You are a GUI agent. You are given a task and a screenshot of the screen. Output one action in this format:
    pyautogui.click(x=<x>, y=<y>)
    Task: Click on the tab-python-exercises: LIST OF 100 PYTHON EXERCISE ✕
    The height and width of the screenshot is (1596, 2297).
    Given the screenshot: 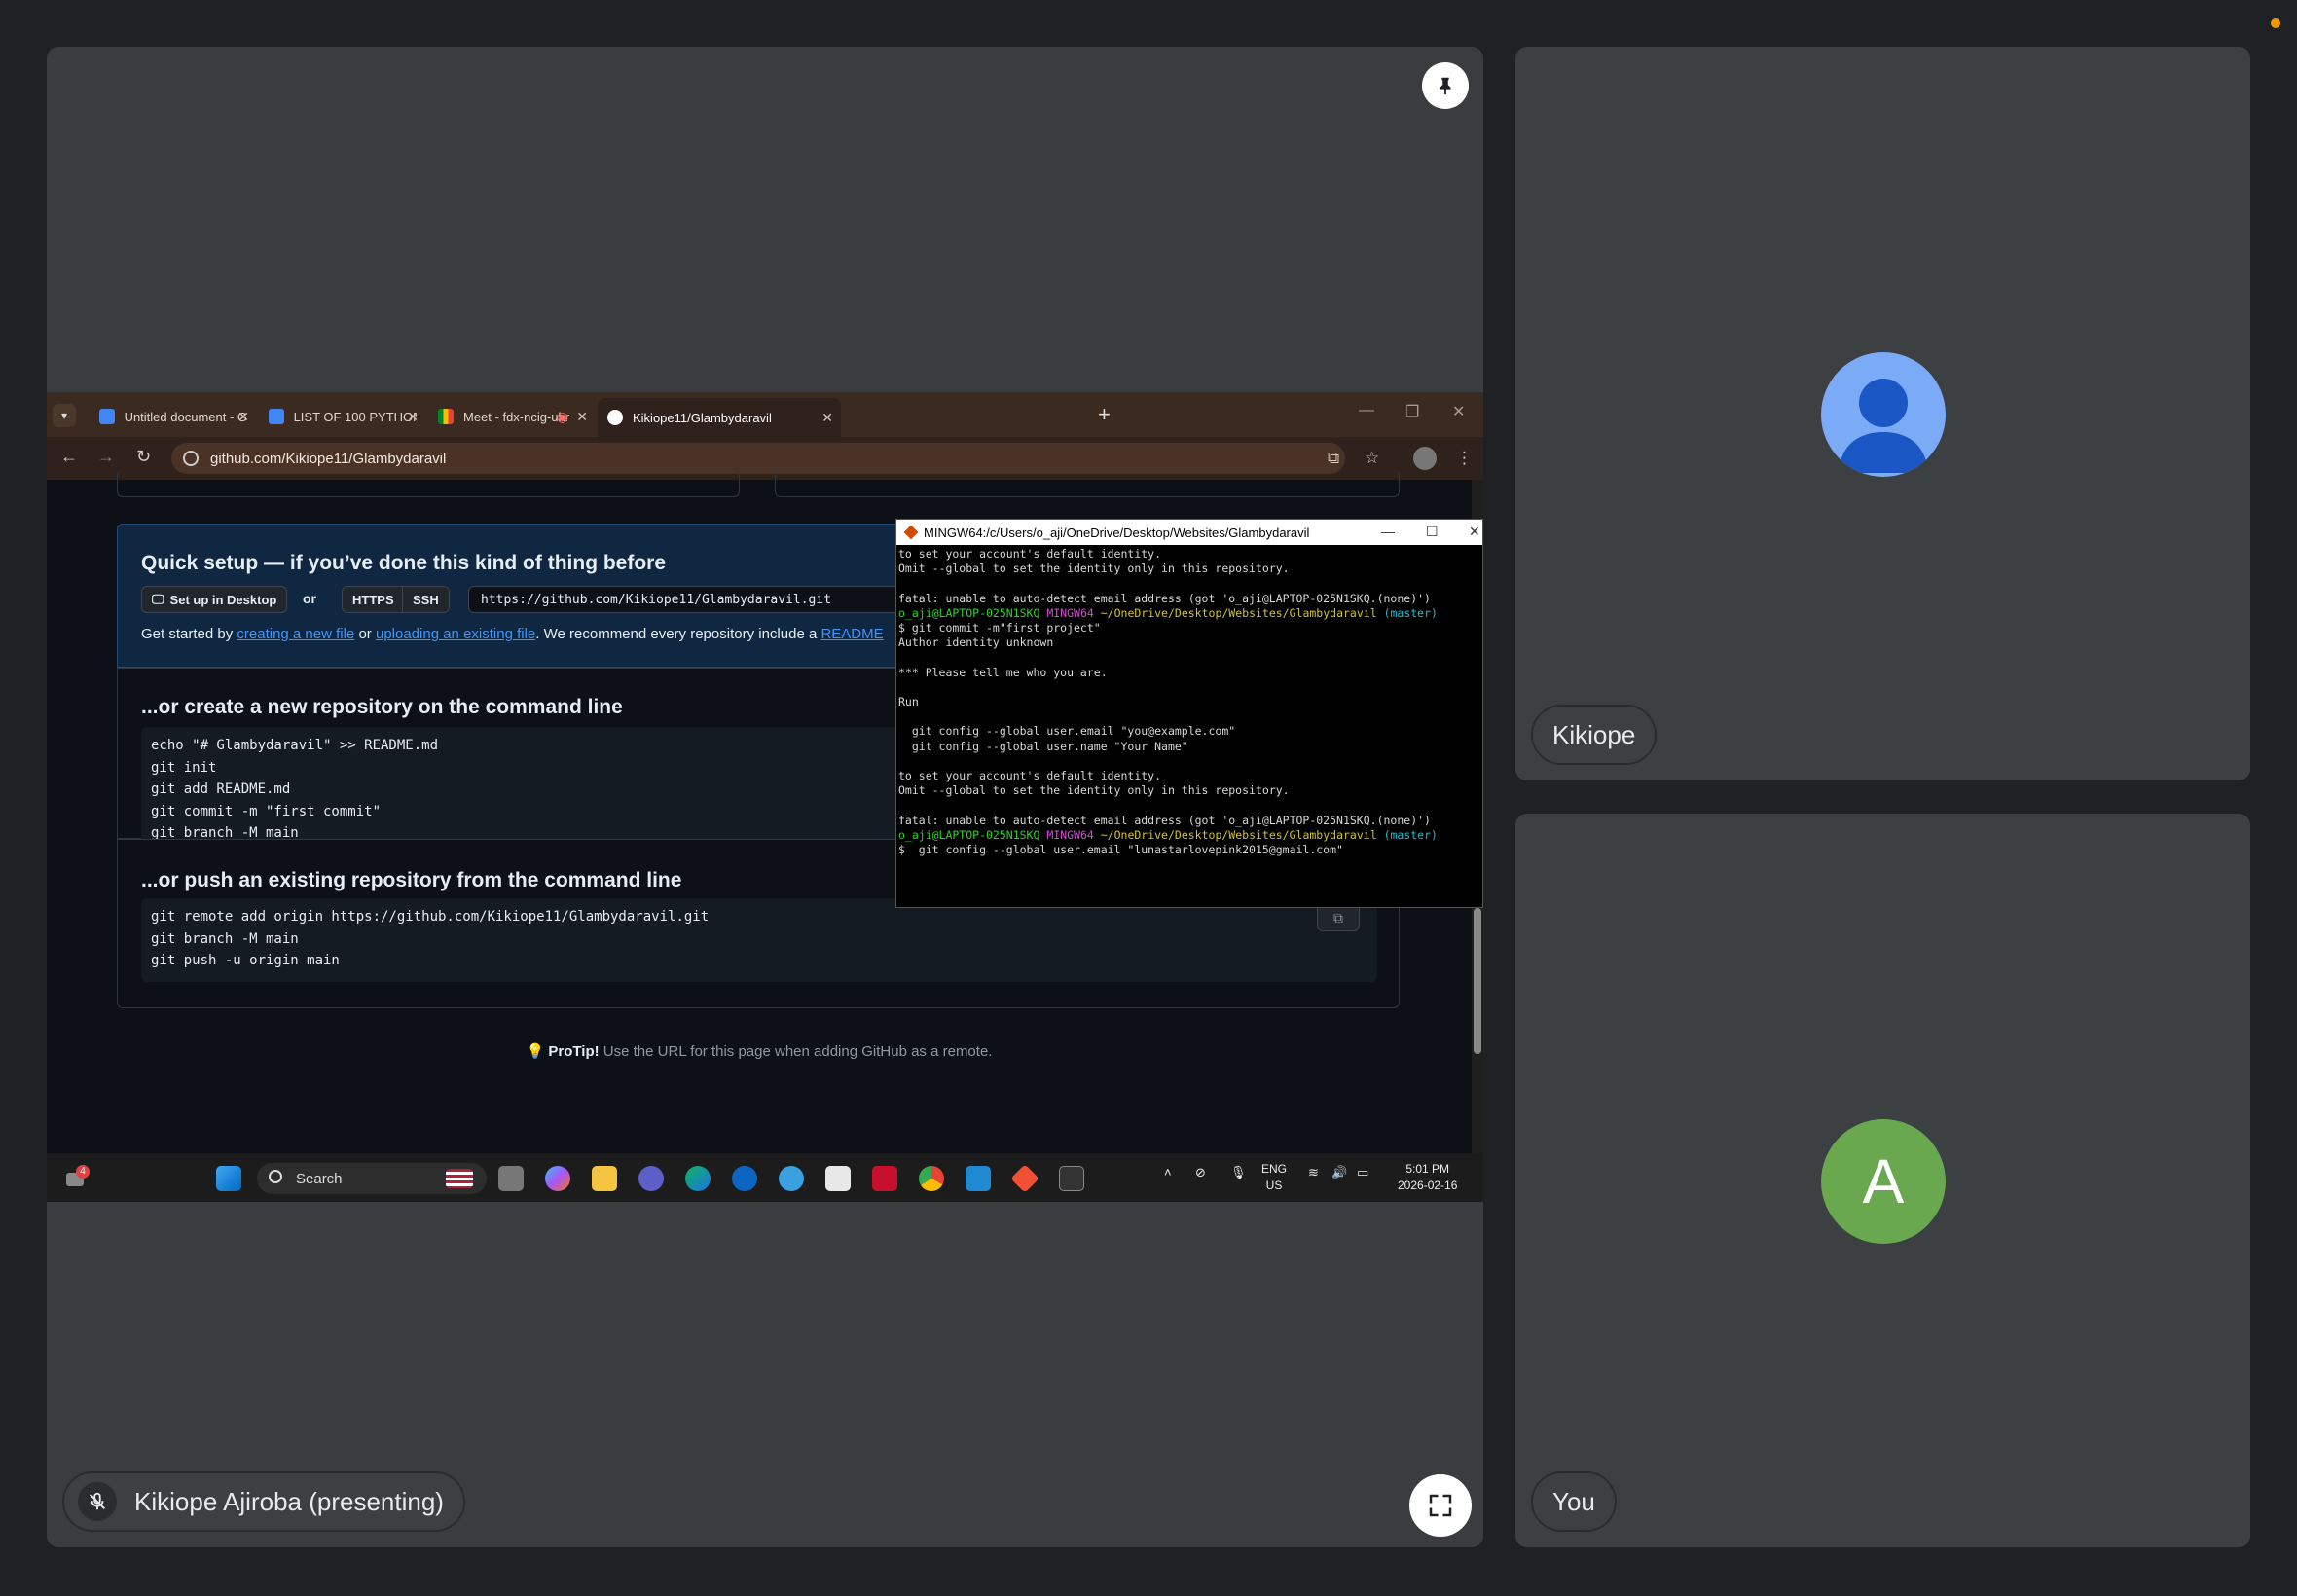 What is the action you would take?
    pyautogui.click(x=342, y=416)
    